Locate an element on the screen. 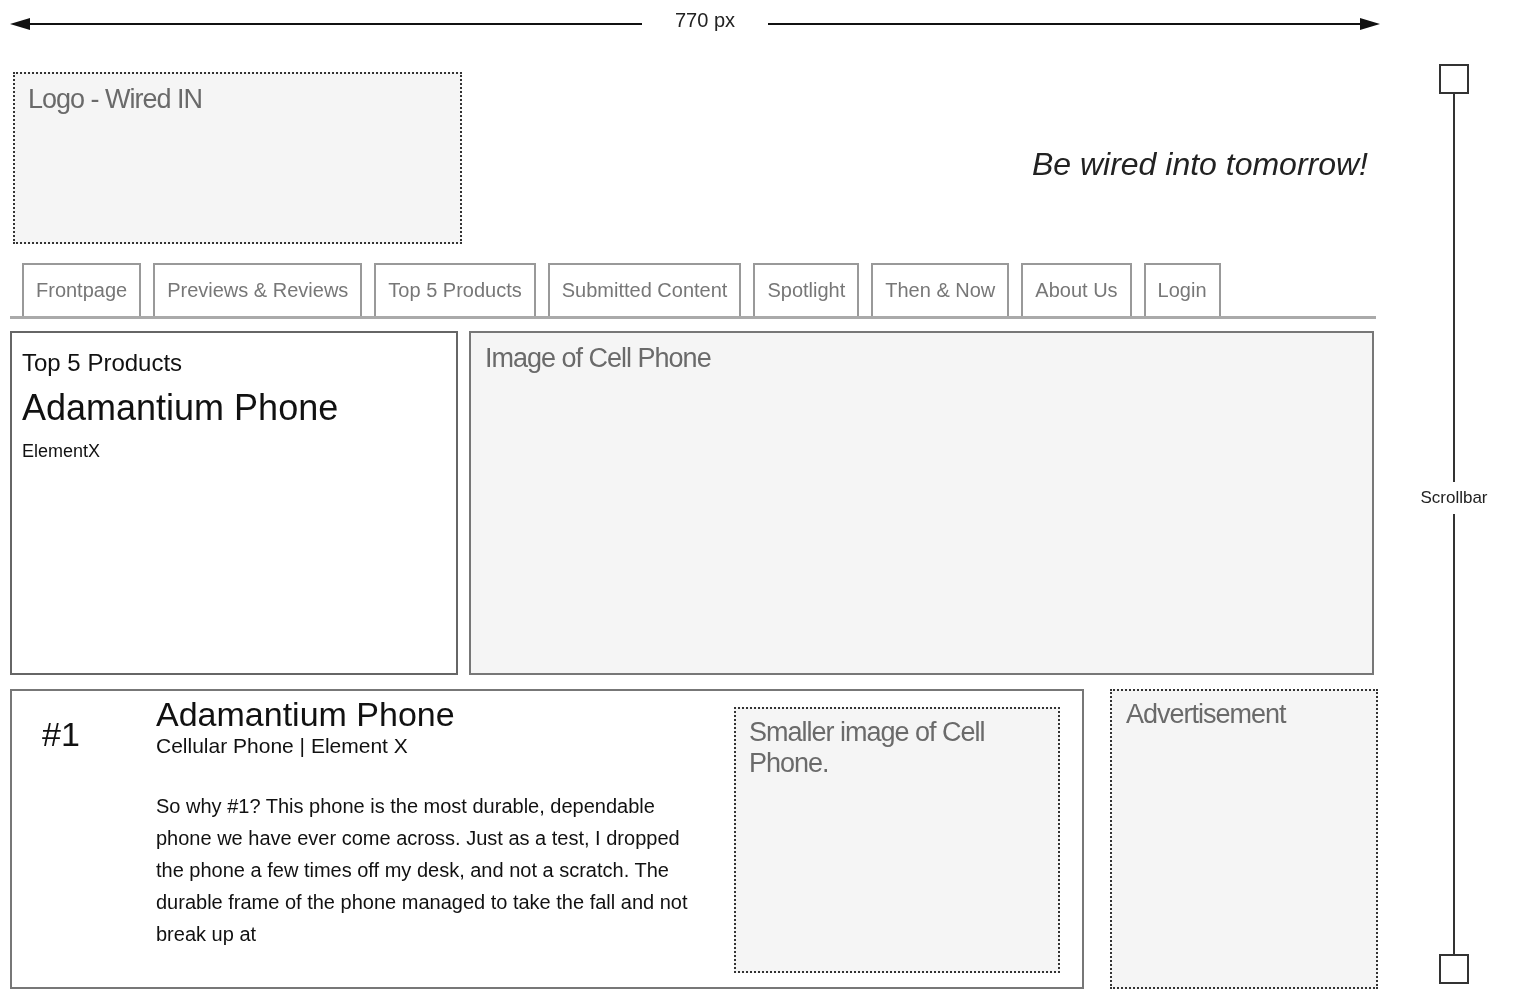 This screenshot has width=1518, height=990. nav-tab: Then & Now is located at coordinates (940, 289).